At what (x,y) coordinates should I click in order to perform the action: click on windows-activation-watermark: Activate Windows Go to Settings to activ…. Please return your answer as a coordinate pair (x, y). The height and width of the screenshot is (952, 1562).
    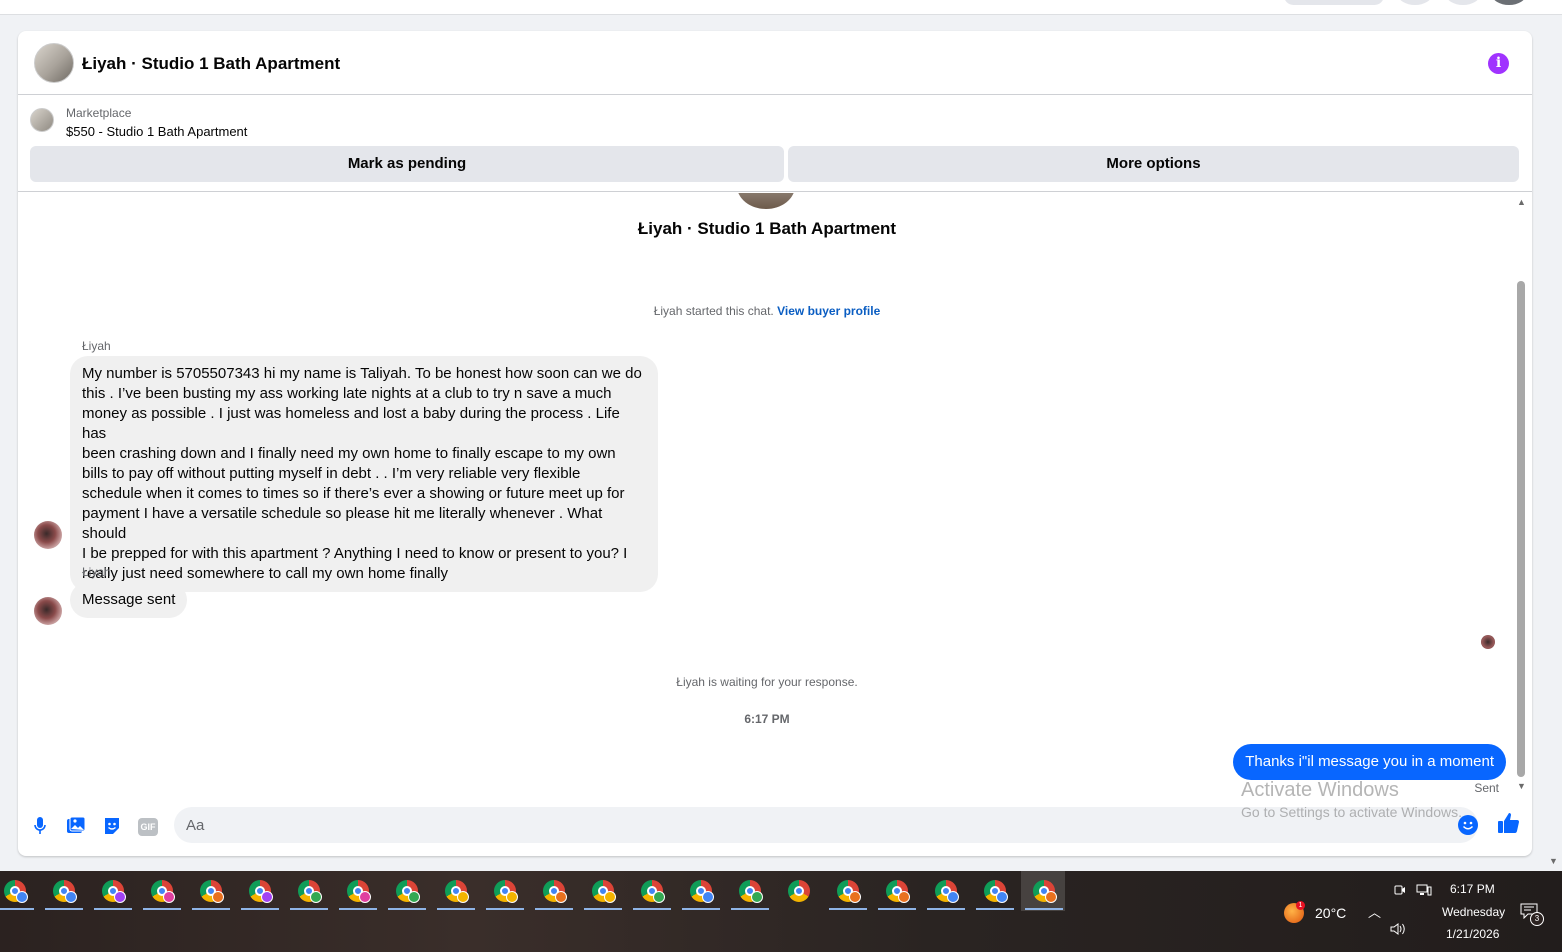
    Looking at the image, I should click on (1351, 799).